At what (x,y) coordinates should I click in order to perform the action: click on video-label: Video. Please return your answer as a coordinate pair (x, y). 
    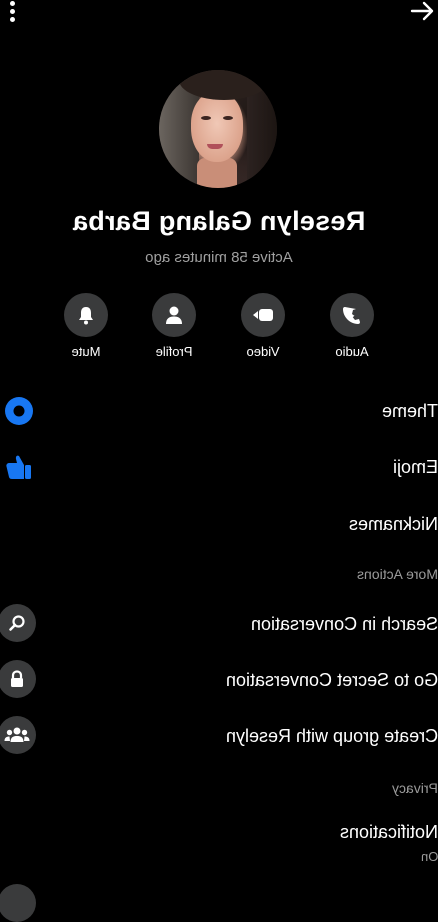
    Looking at the image, I should click on (263, 351).